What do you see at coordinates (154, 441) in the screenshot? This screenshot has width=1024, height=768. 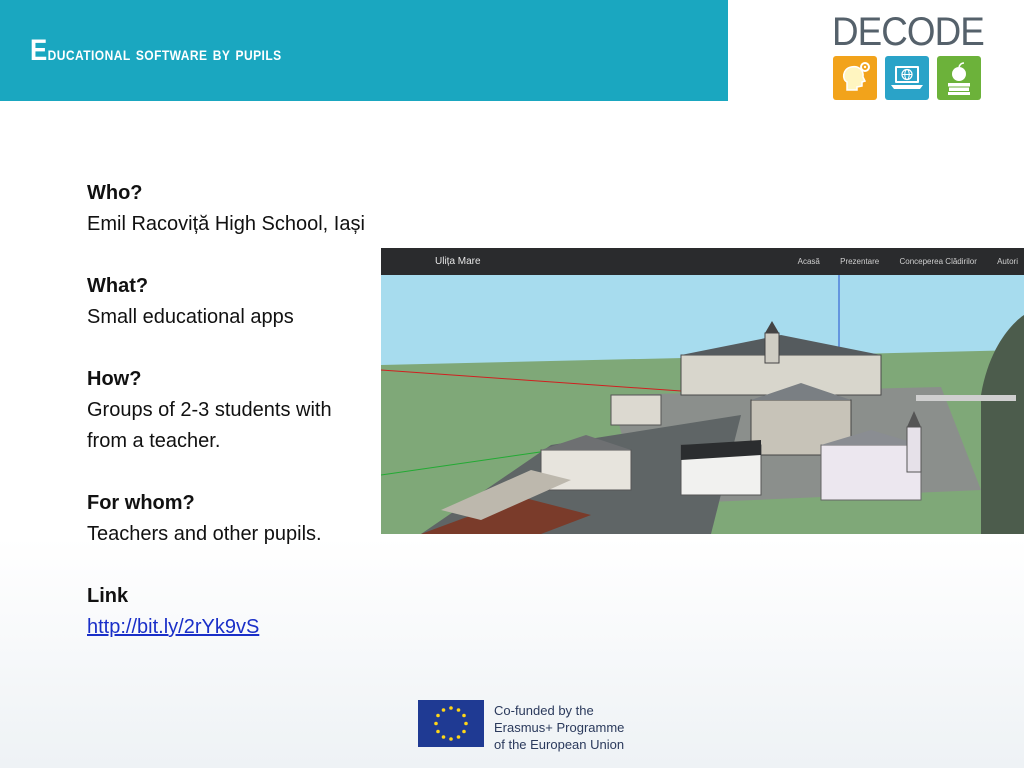 I see `how-value-line-2: from a teacher.` at bounding box center [154, 441].